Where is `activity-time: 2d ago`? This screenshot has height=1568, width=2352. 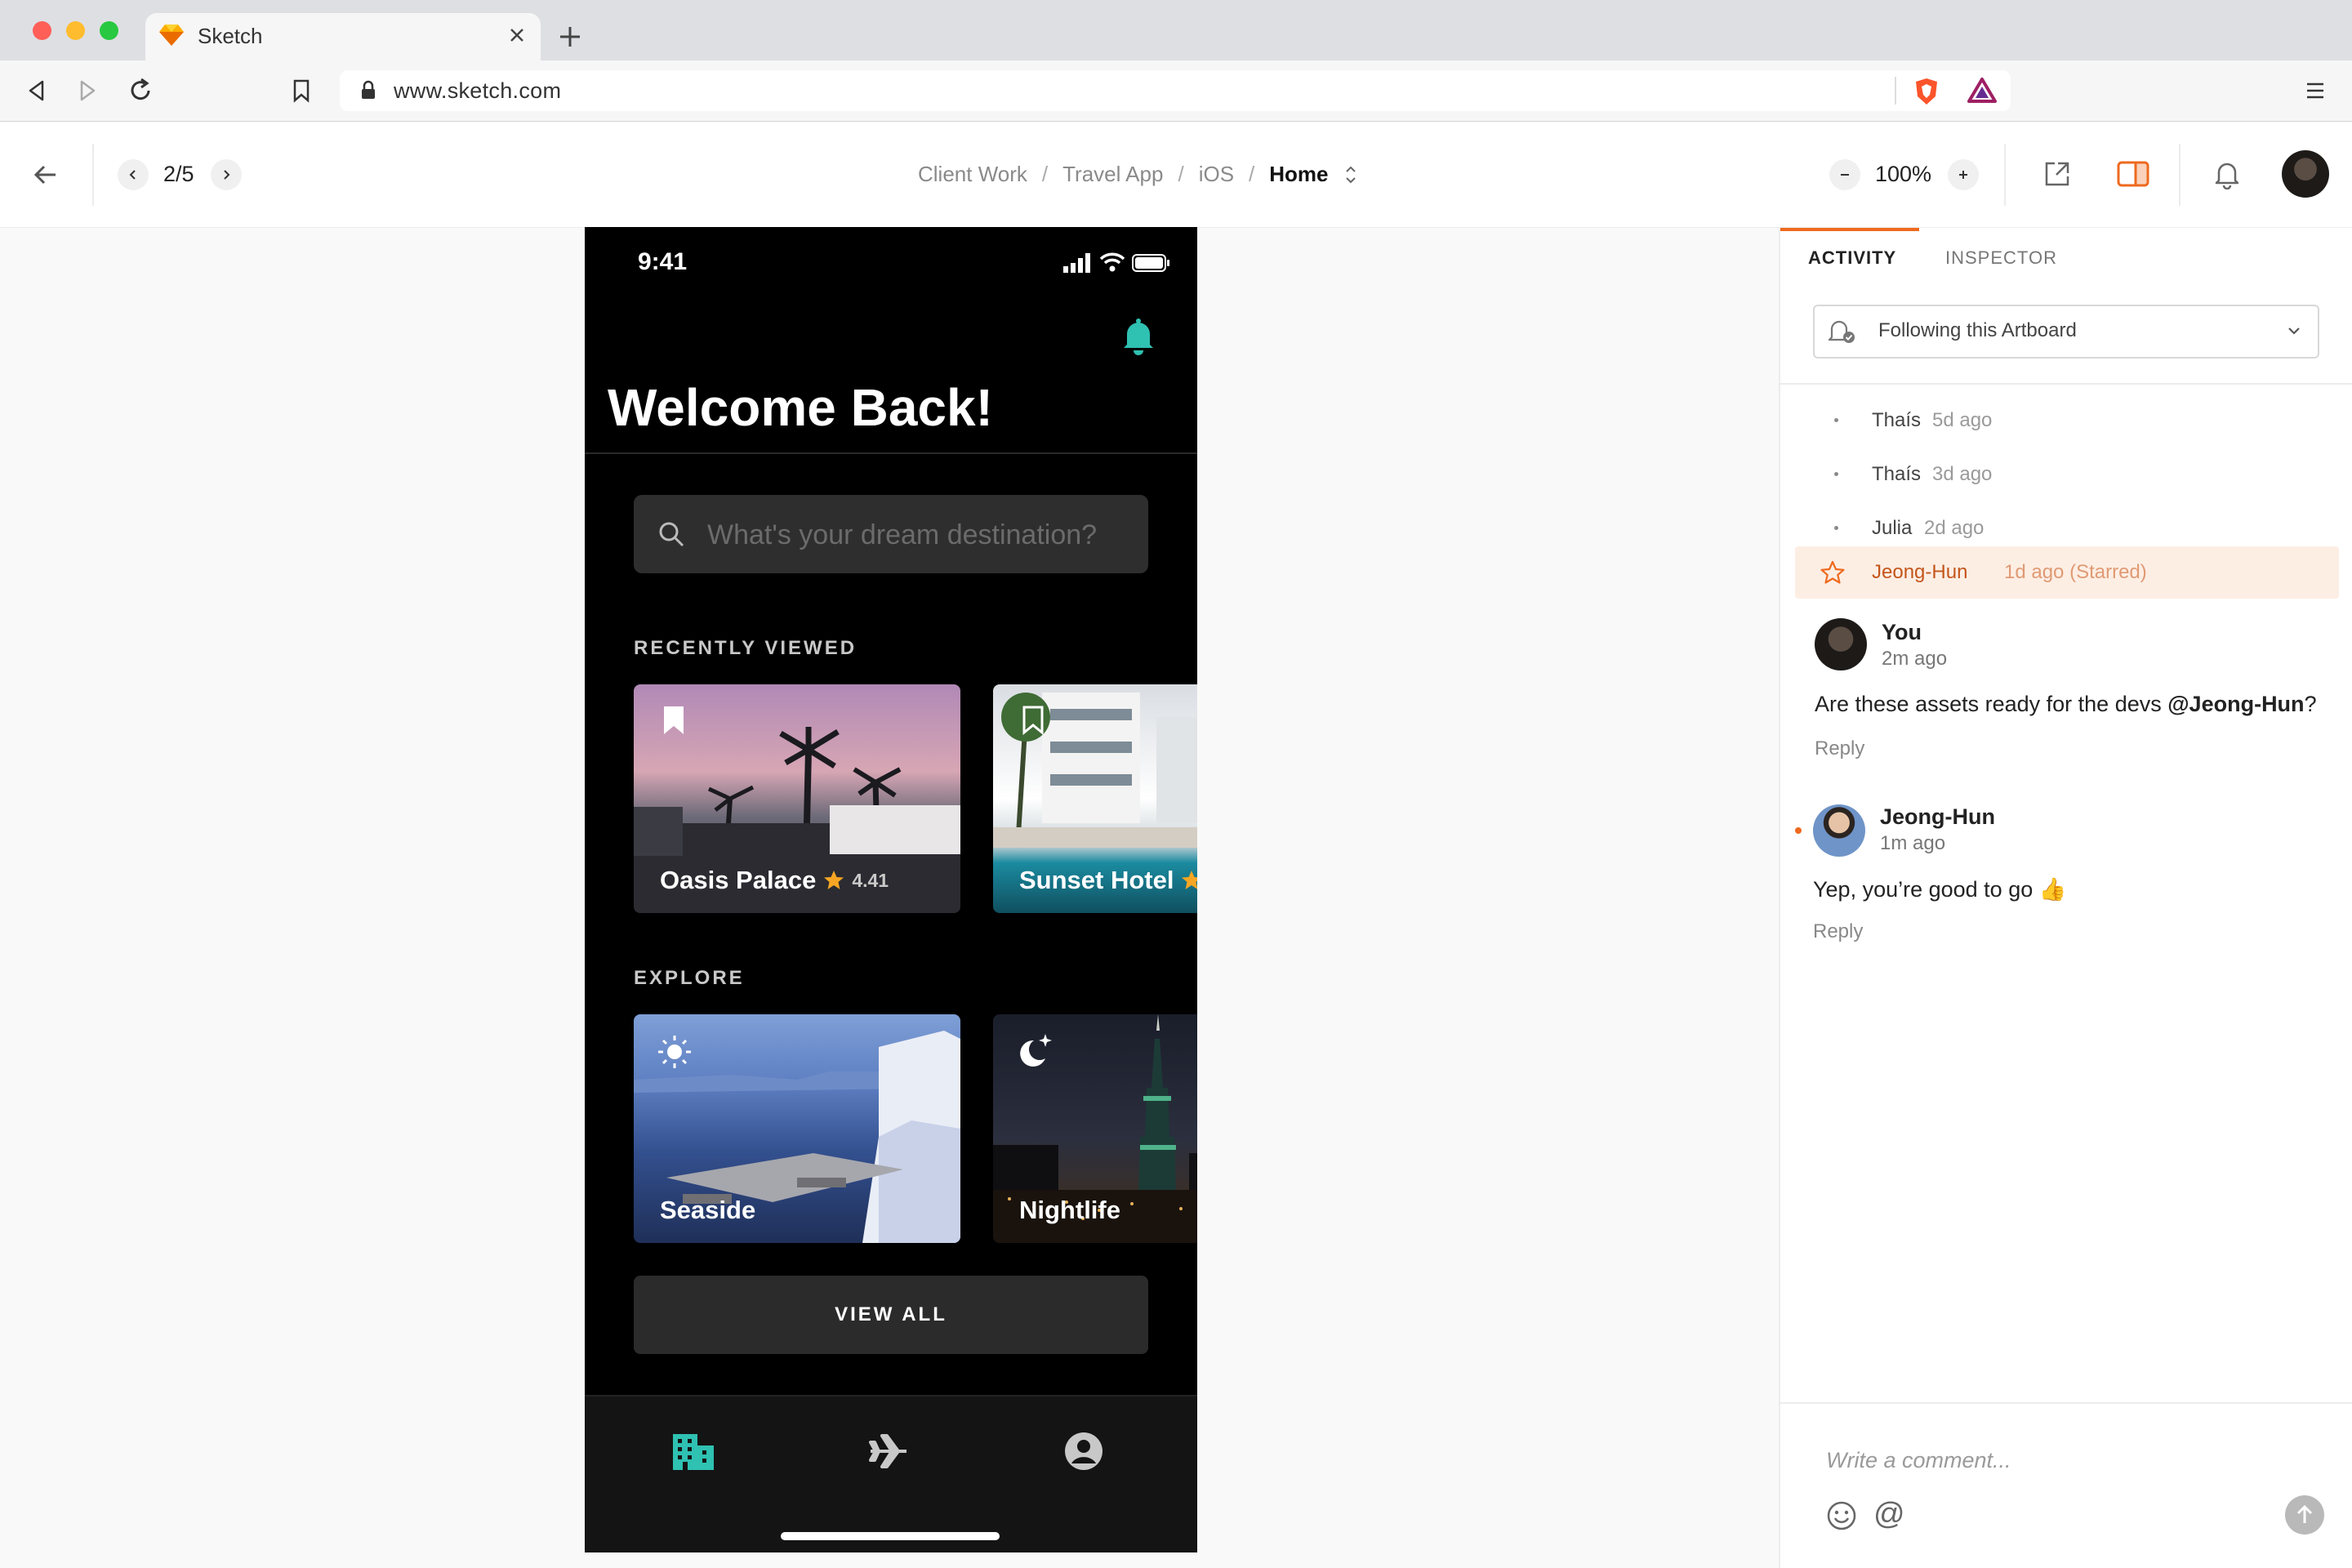 activity-time: 2d ago is located at coordinates (1954, 528).